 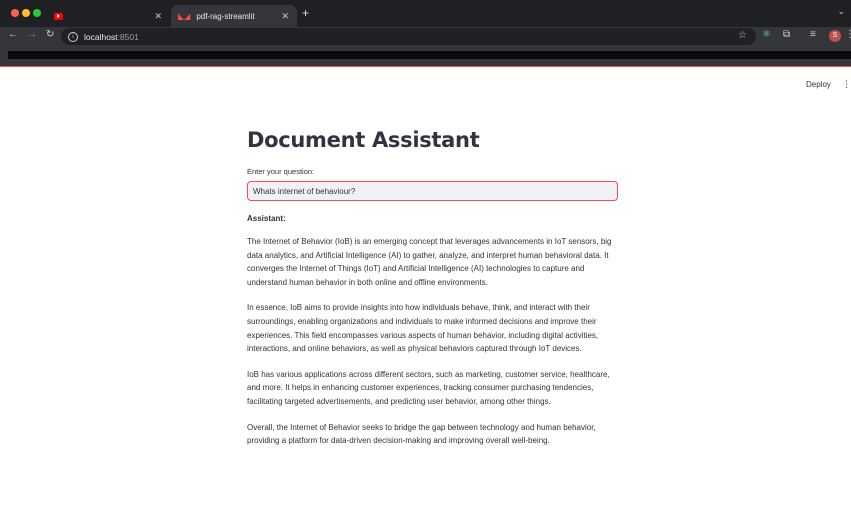 What do you see at coordinates (50, 34) in the screenshot?
I see `reload-icon: ↻` at bounding box center [50, 34].